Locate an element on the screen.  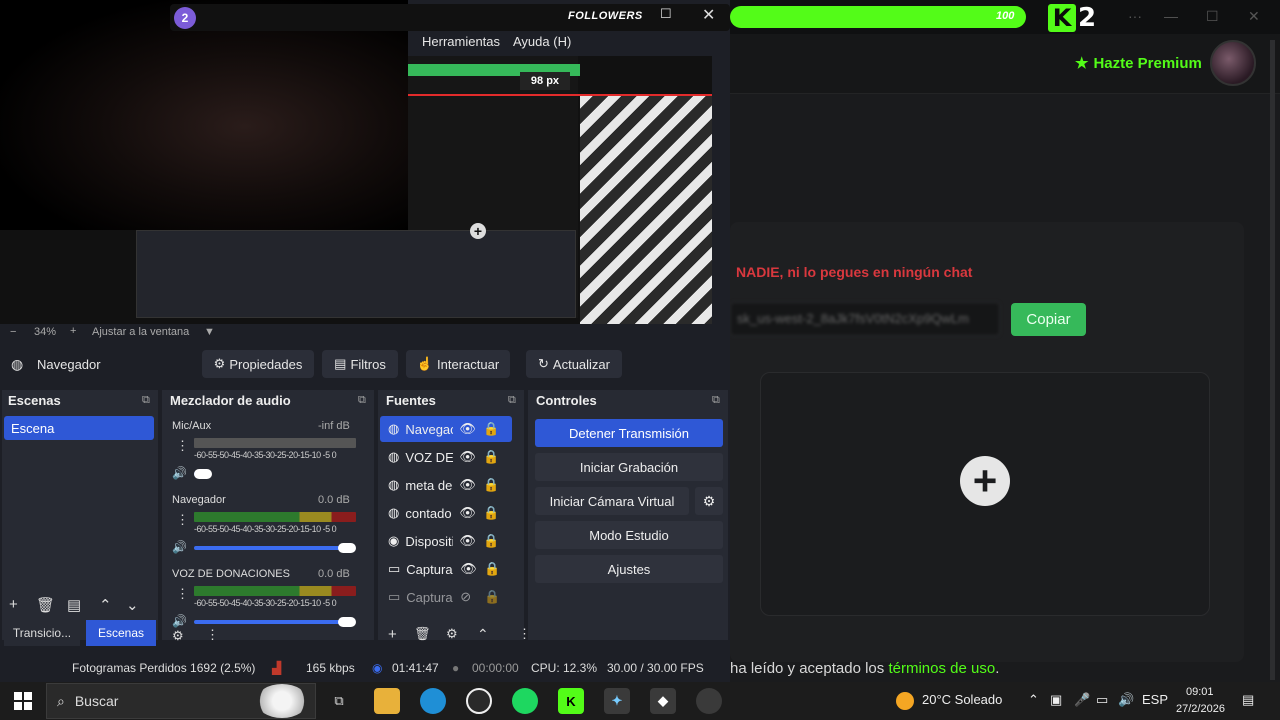
source-item: ◍ Navegac 👁 🔒 is located at coordinates (446, 429).